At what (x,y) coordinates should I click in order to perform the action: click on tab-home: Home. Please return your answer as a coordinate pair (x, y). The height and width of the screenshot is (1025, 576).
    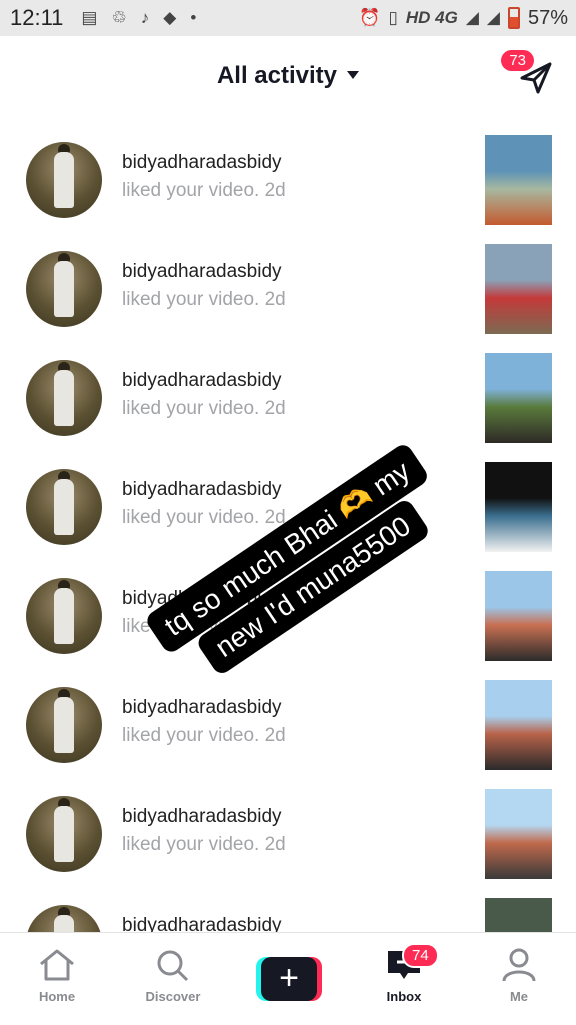
    Looking at the image, I should click on (57, 975).